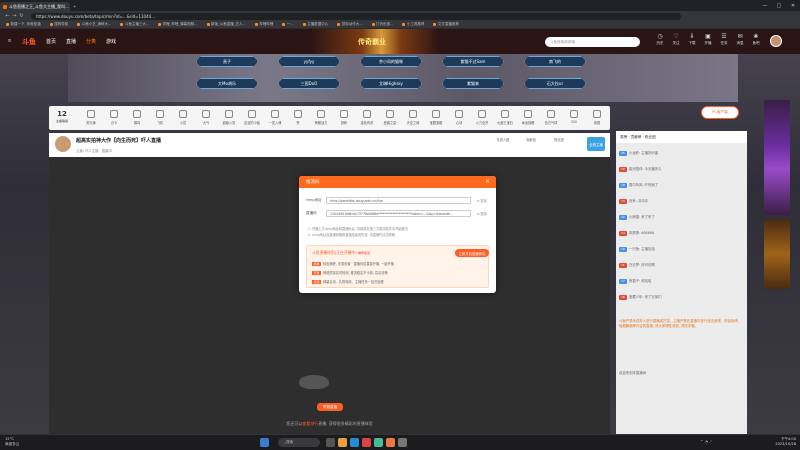 The width and height of the screenshot is (800, 450). Describe the element at coordinates (482, 213) in the screenshot. I see `copy-key-button: ⧉ 复制` at that location.